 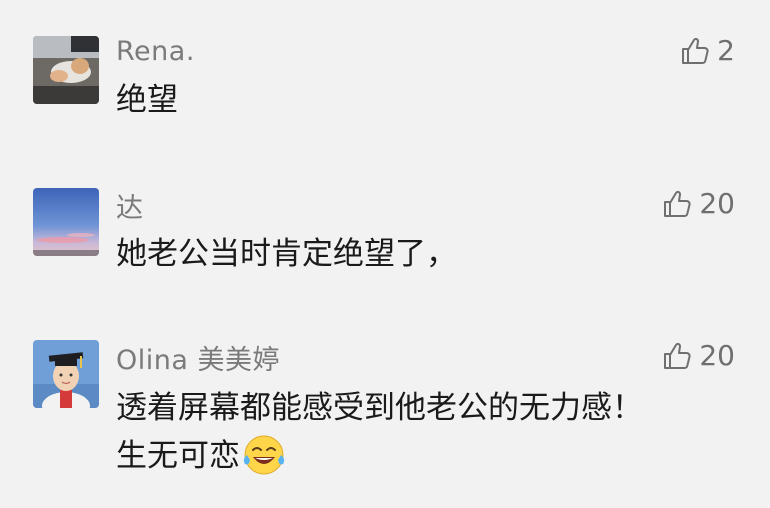 I want to click on comment-text-line: 透着屏幕都能感受到他老公的无力感！, so click(x=379, y=408).